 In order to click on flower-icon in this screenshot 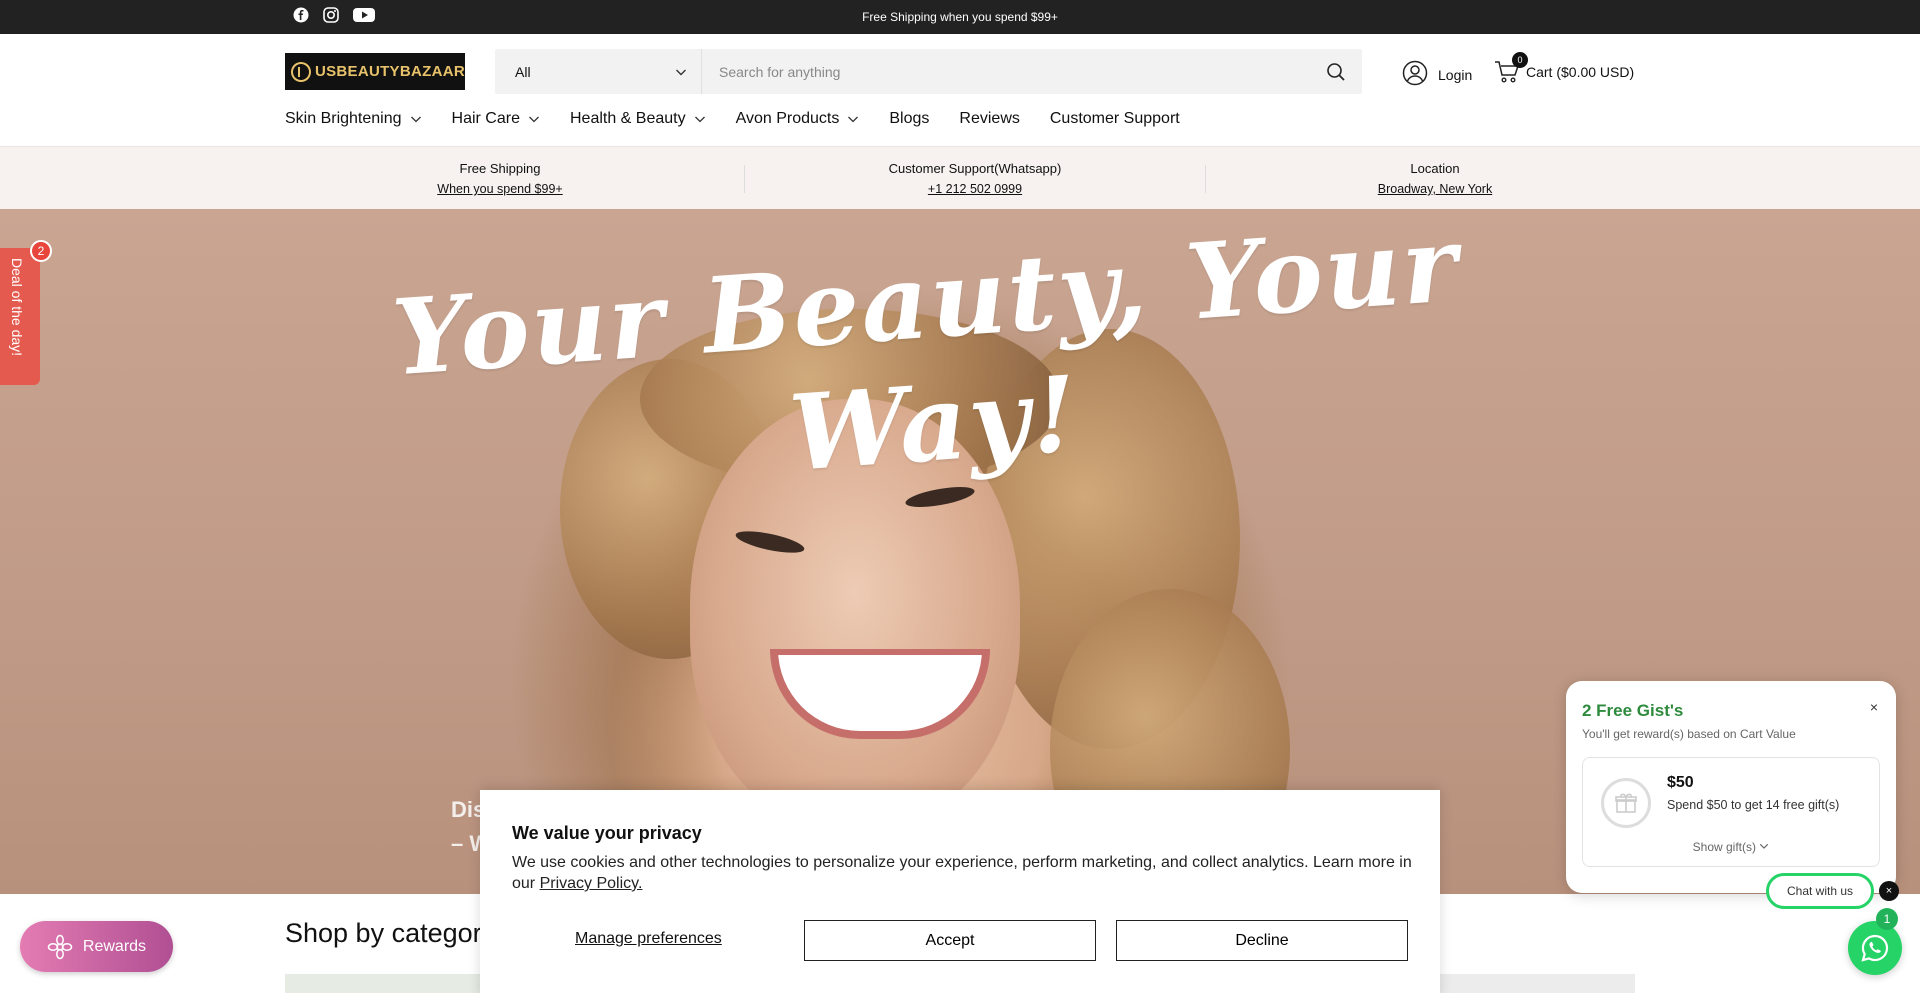, I will do `click(60, 946)`.